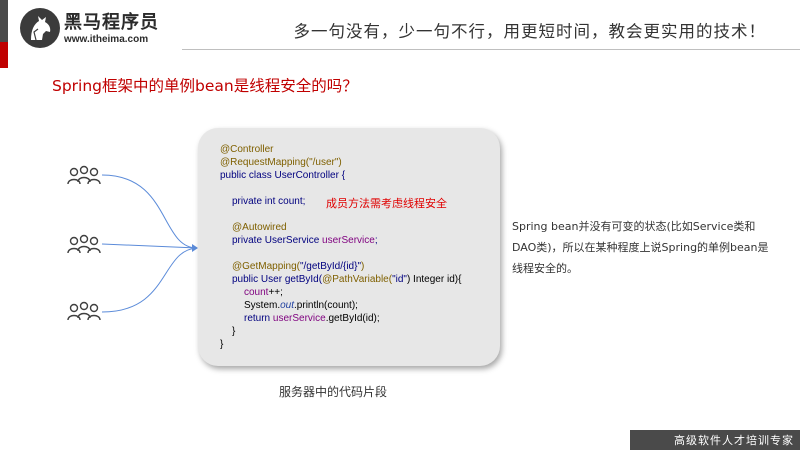 Image resolution: width=800 pixels, height=450 pixels. Describe the element at coordinates (4, 55) in the screenshot. I see `header-accent-red` at that location.